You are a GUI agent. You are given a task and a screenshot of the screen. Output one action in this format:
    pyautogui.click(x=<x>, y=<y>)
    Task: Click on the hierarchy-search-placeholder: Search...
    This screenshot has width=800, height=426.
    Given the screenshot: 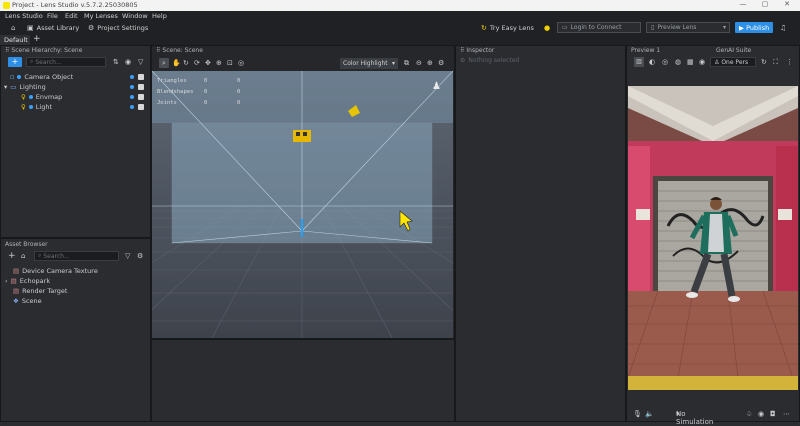 What is the action you would take?
    pyautogui.click(x=48, y=62)
    